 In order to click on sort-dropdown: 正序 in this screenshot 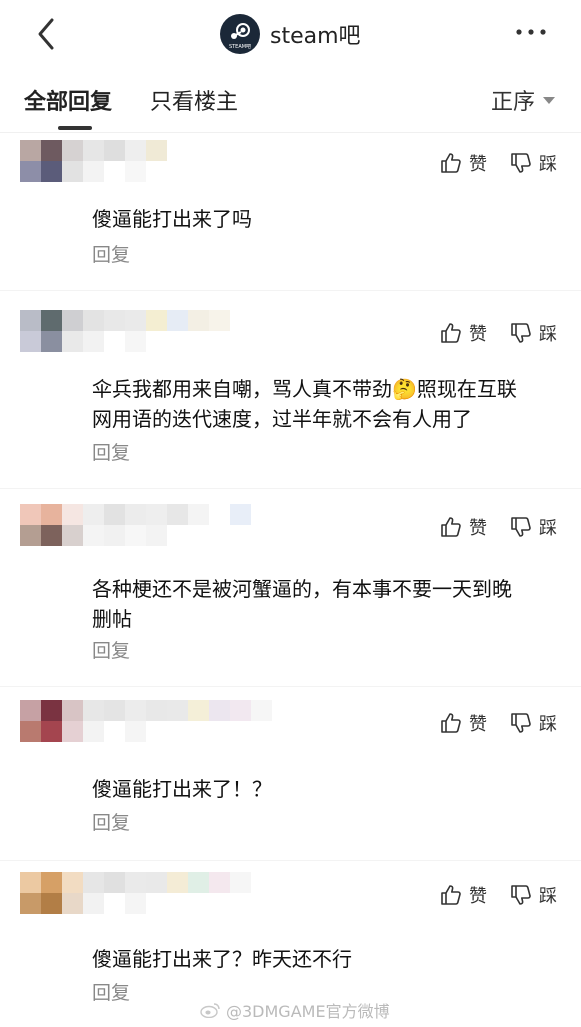, I will do `click(523, 100)`.